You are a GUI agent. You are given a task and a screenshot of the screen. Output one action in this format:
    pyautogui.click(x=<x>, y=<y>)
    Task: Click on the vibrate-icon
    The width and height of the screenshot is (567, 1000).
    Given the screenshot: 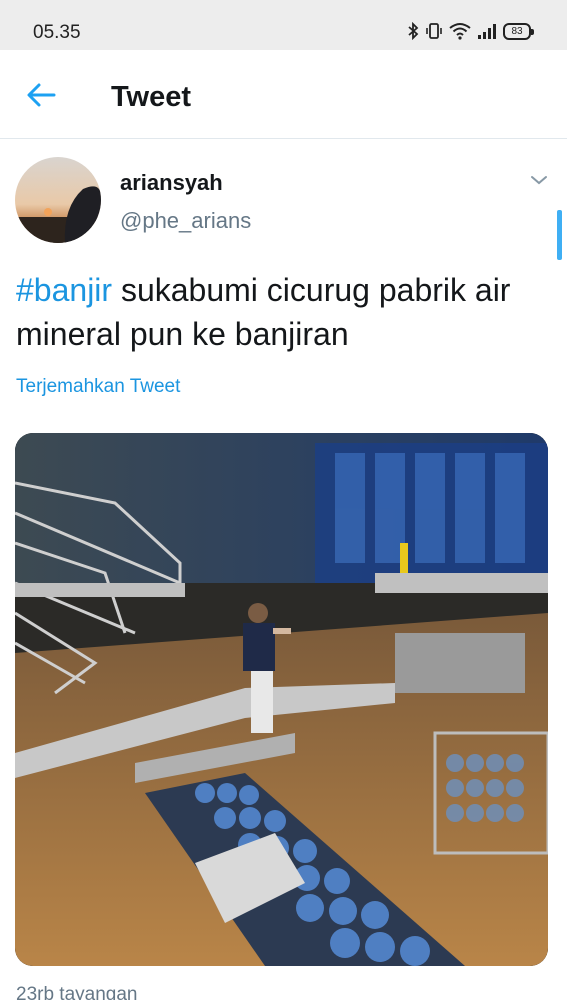 What is the action you would take?
    pyautogui.click(x=434, y=31)
    